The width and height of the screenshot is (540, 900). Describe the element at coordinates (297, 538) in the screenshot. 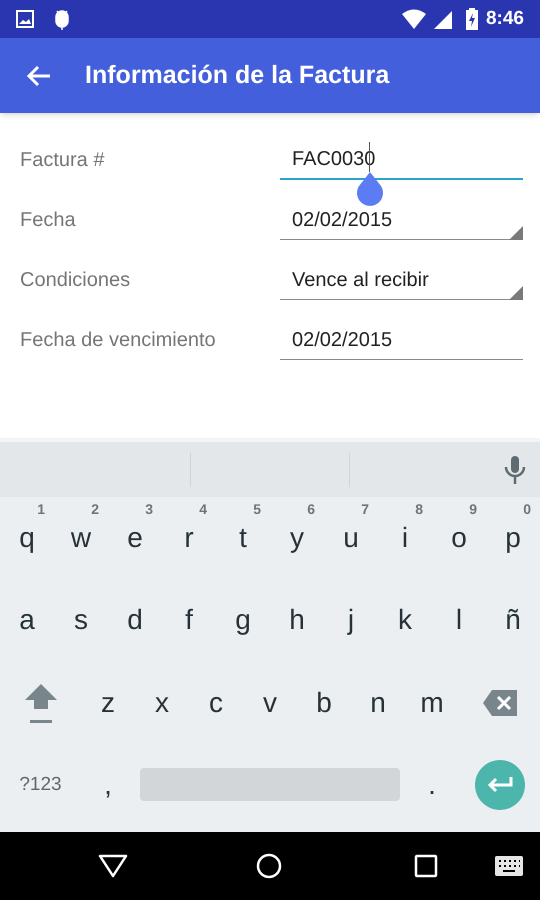

I see `key: y 6` at that location.